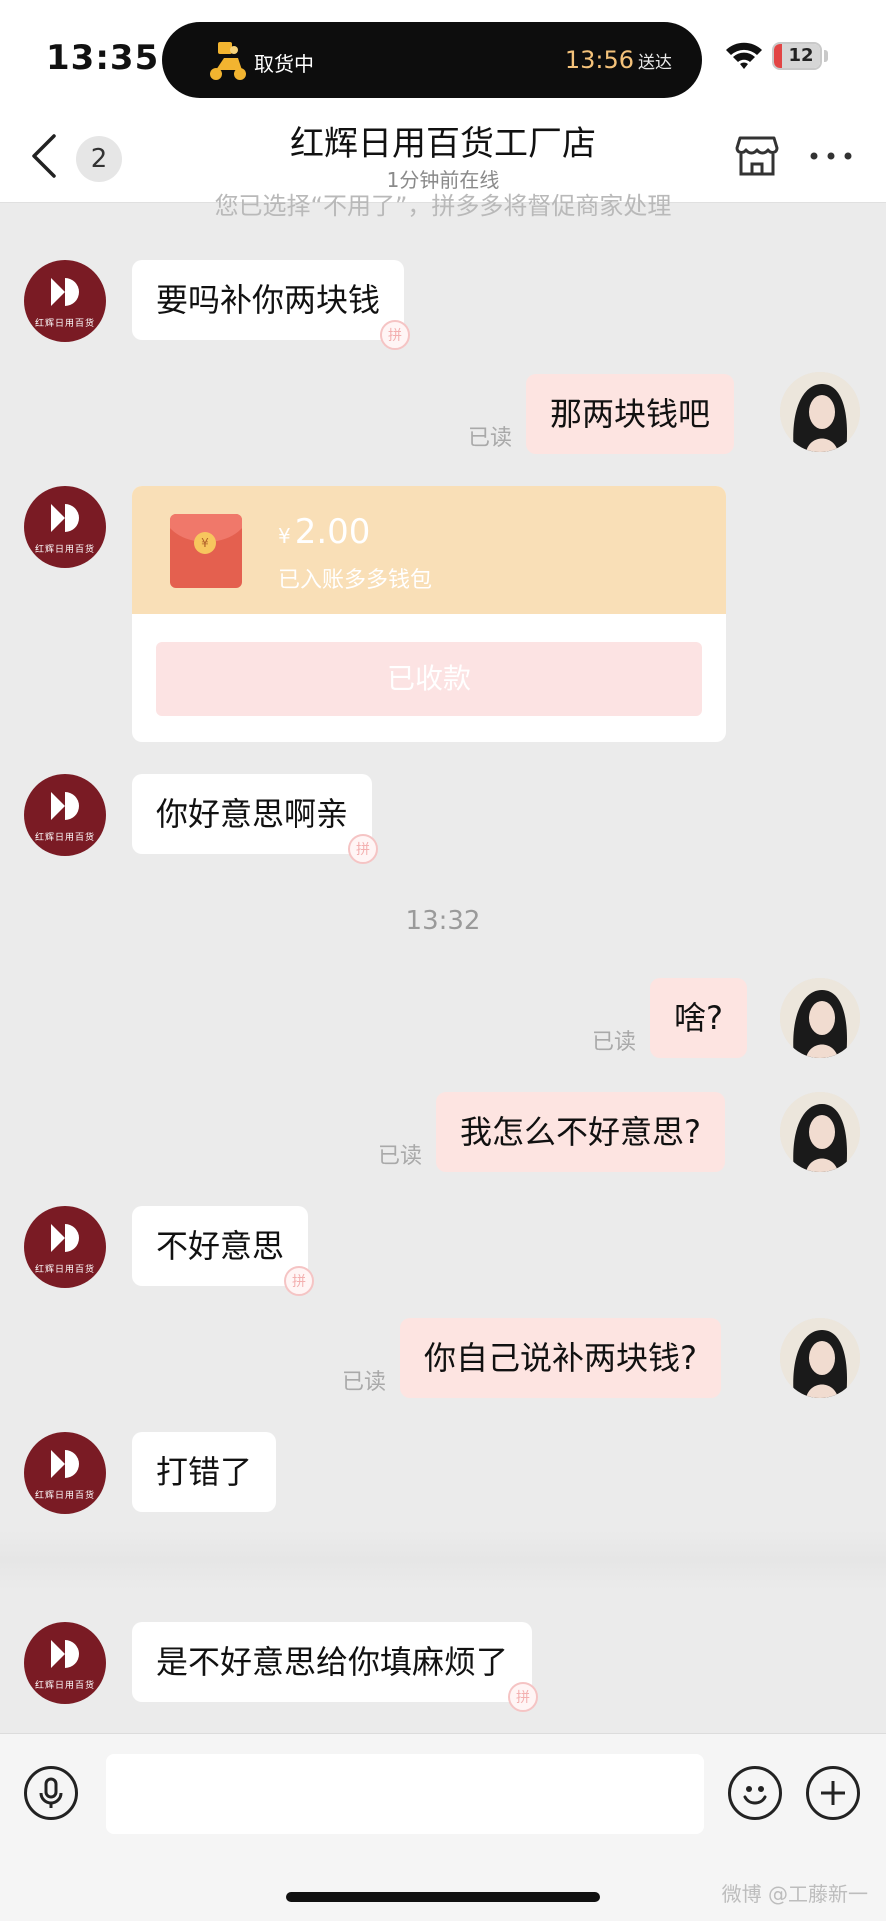 Image resolution: width=886 pixels, height=1921 pixels. Describe the element at coordinates (429, 614) in the screenshot. I see `red-packet-card: ¥ ¥2.00 已入账多多钱包 已收款` at that location.